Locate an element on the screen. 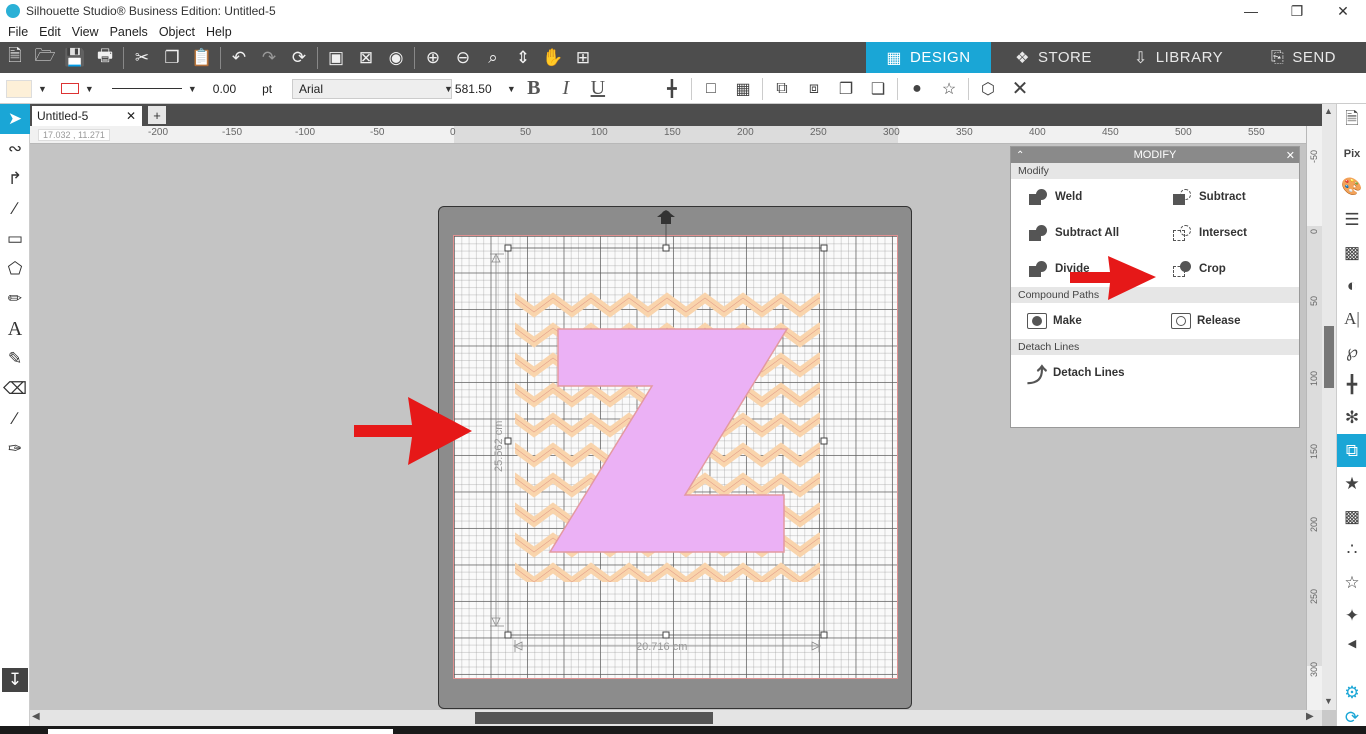  vertical-scrollbar: ▲ ▼ is located at coordinates (1329, 407).